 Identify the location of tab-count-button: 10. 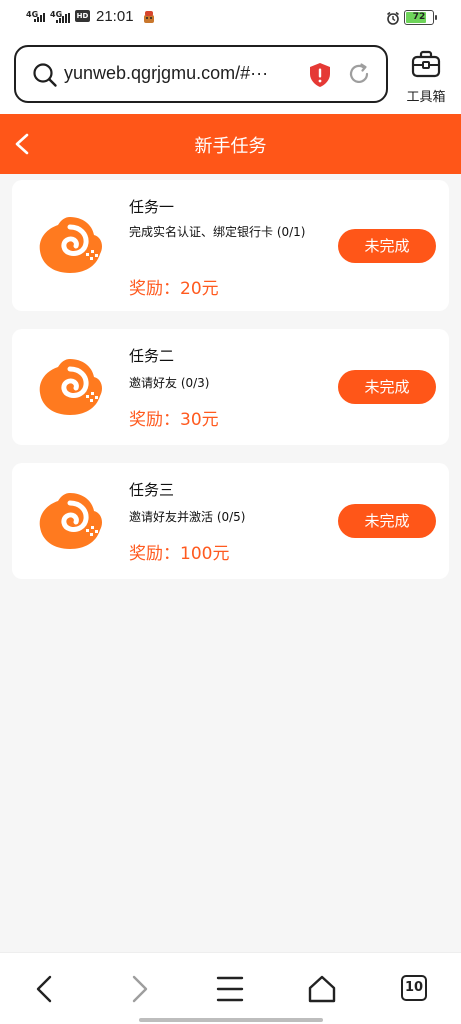
(414, 988).